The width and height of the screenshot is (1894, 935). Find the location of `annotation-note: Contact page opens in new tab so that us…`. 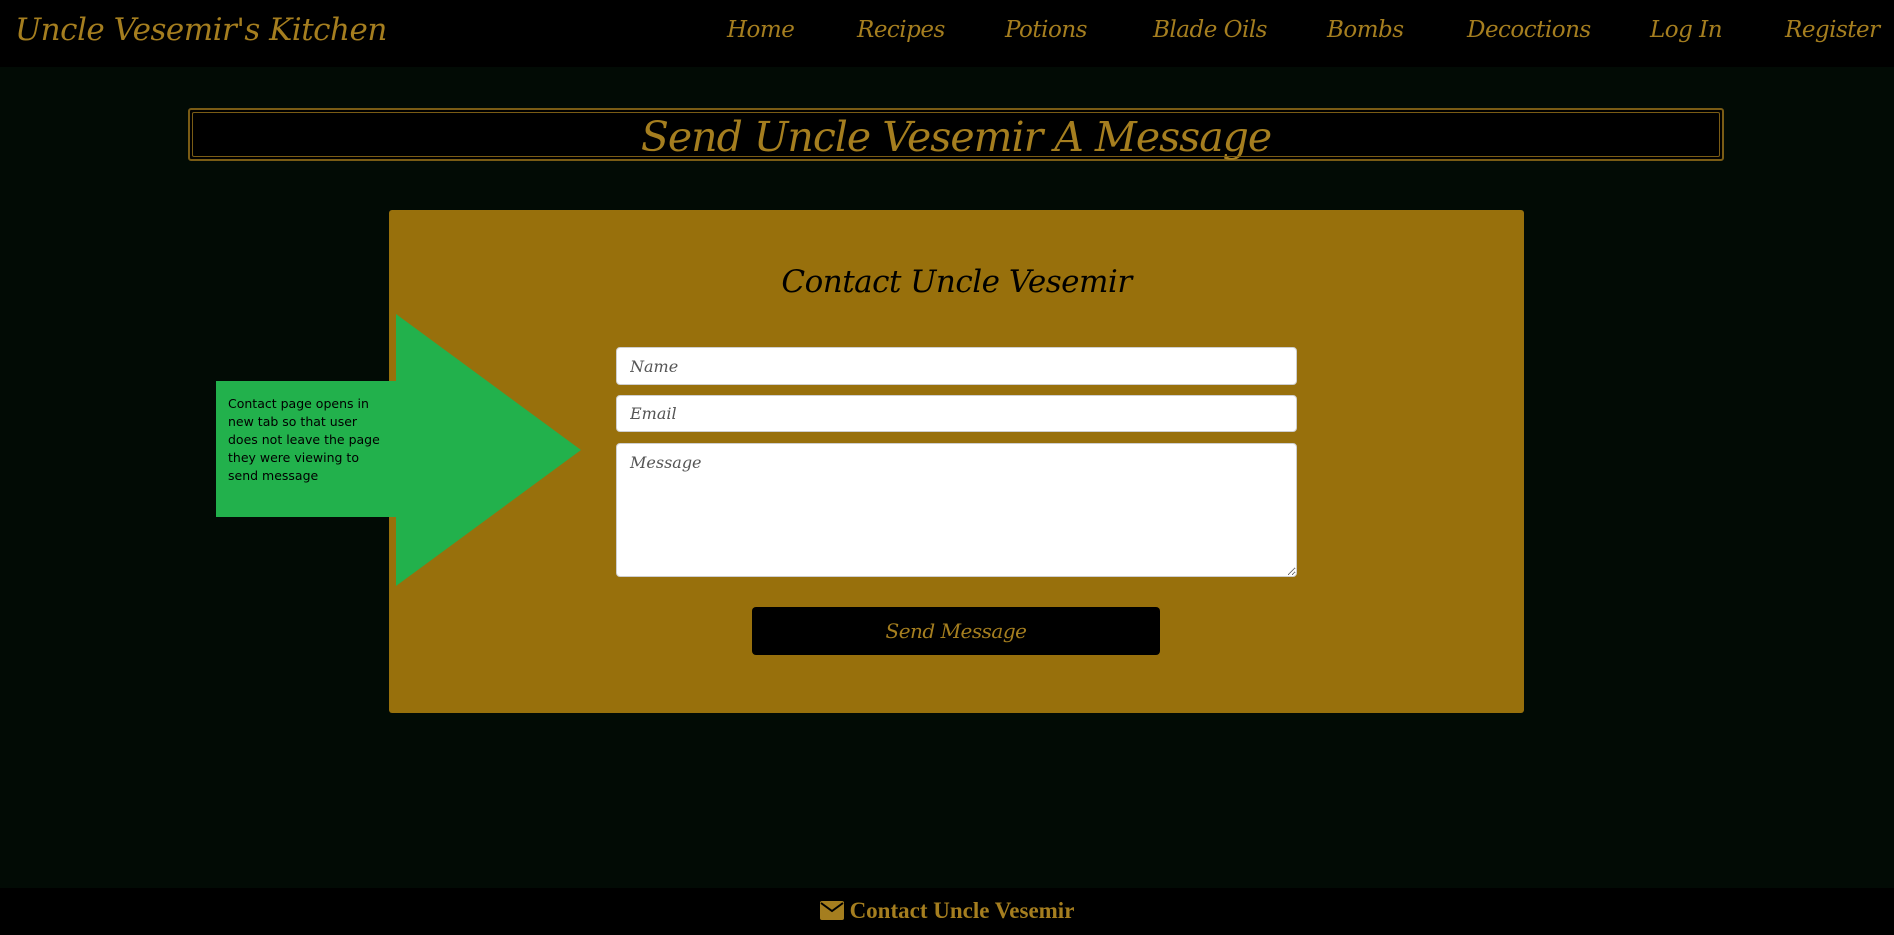

annotation-note: Contact page opens in new tab so that us… is located at coordinates (304, 439).